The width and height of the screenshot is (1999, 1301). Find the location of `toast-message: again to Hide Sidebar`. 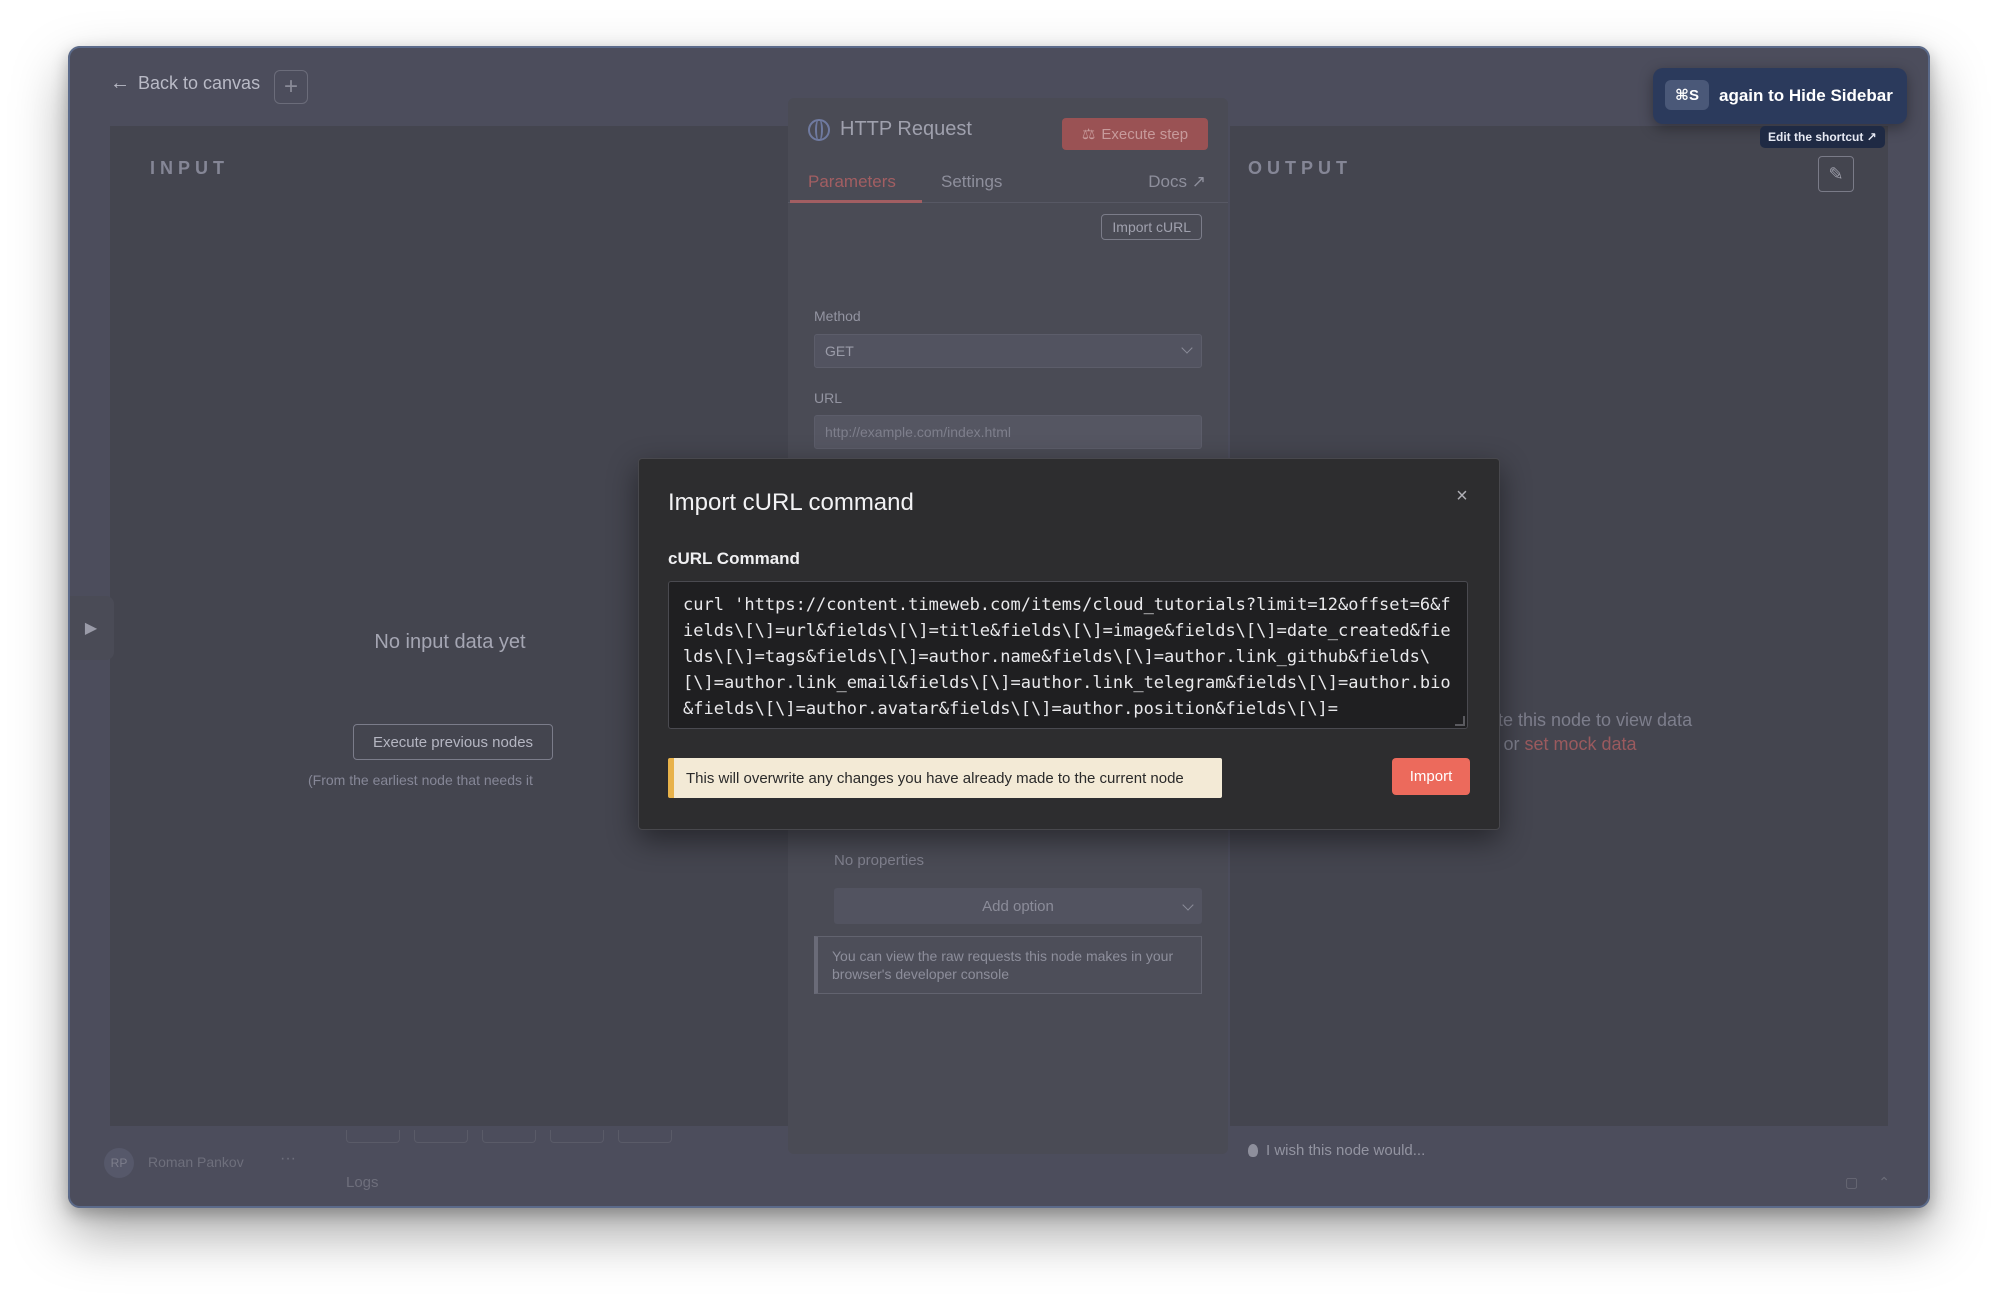

toast-message: again to Hide Sidebar is located at coordinates (1806, 95).